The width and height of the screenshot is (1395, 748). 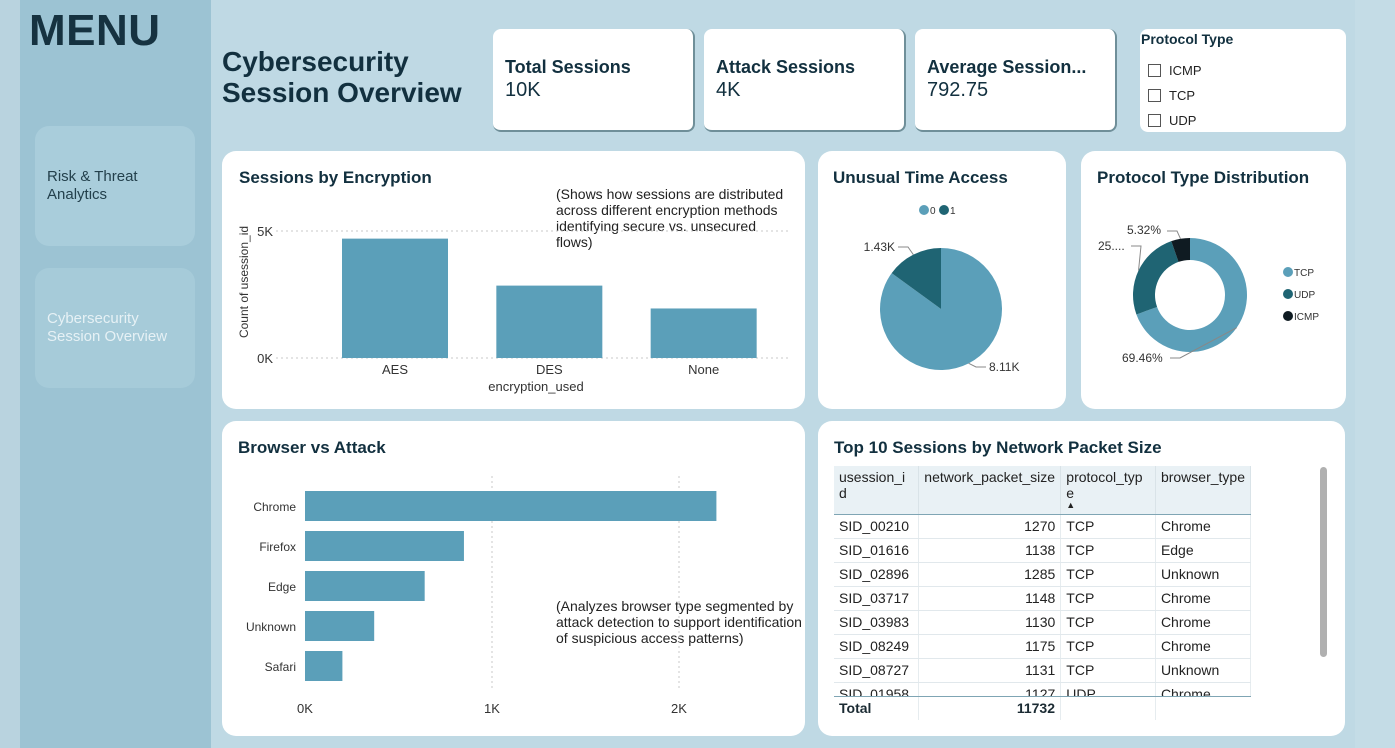 I want to click on nav-label: Cybersecurity Session Overview, so click(x=107, y=327).